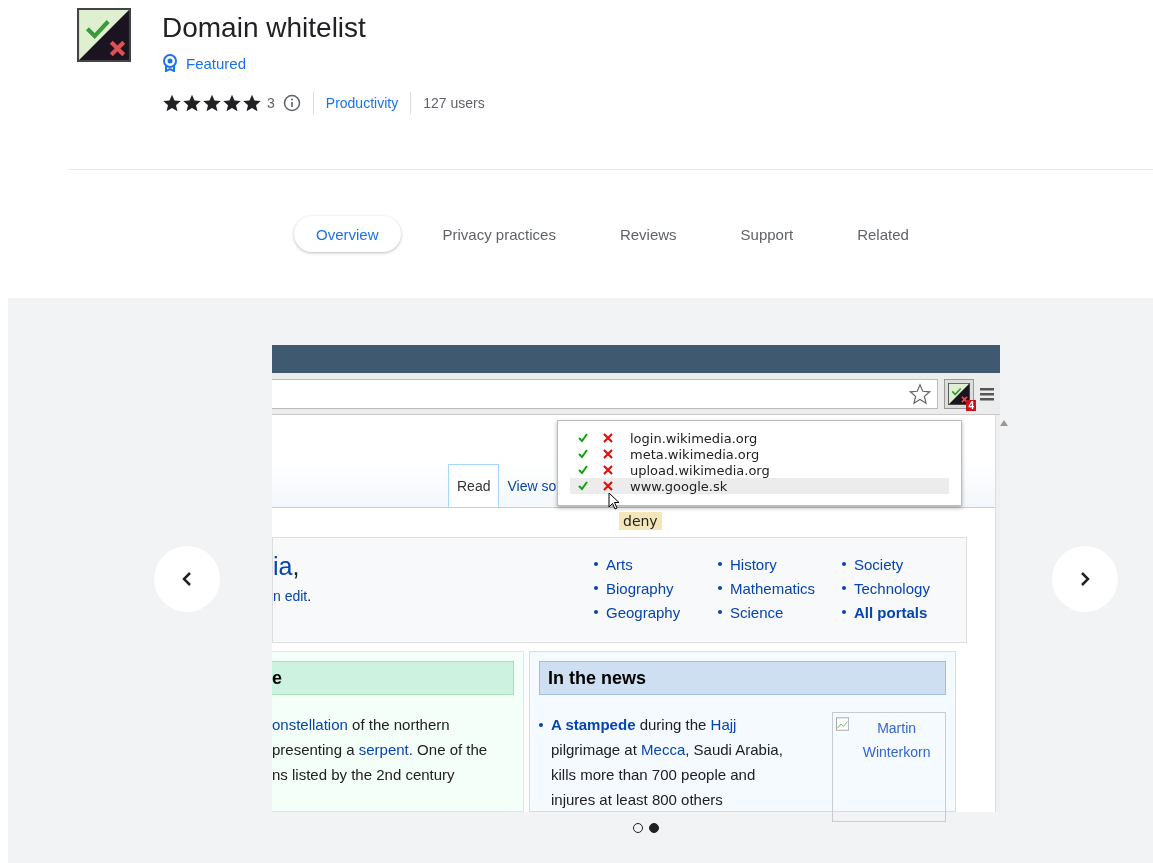  What do you see at coordinates (759, 438) in the screenshot?
I see `domain-row: login.wikimedia.org` at bounding box center [759, 438].